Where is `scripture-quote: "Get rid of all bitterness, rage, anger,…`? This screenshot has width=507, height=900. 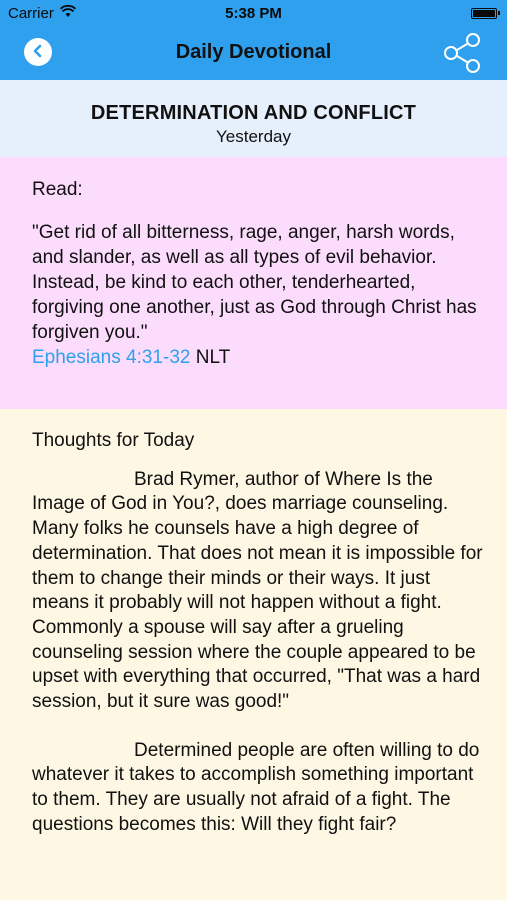 scripture-quote: "Get rid of all bitterness, rage, anger,… is located at coordinates (259, 295).